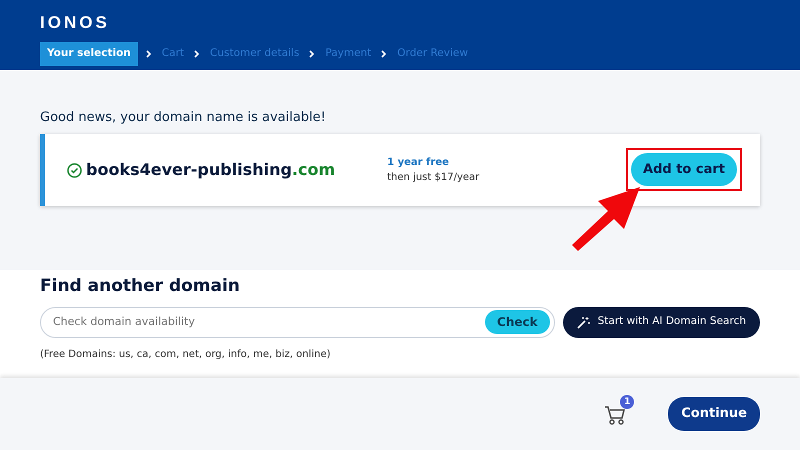 The height and width of the screenshot is (450, 800). I want to click on availability-message: Good news, your domain name is available!, so click(183, 118).